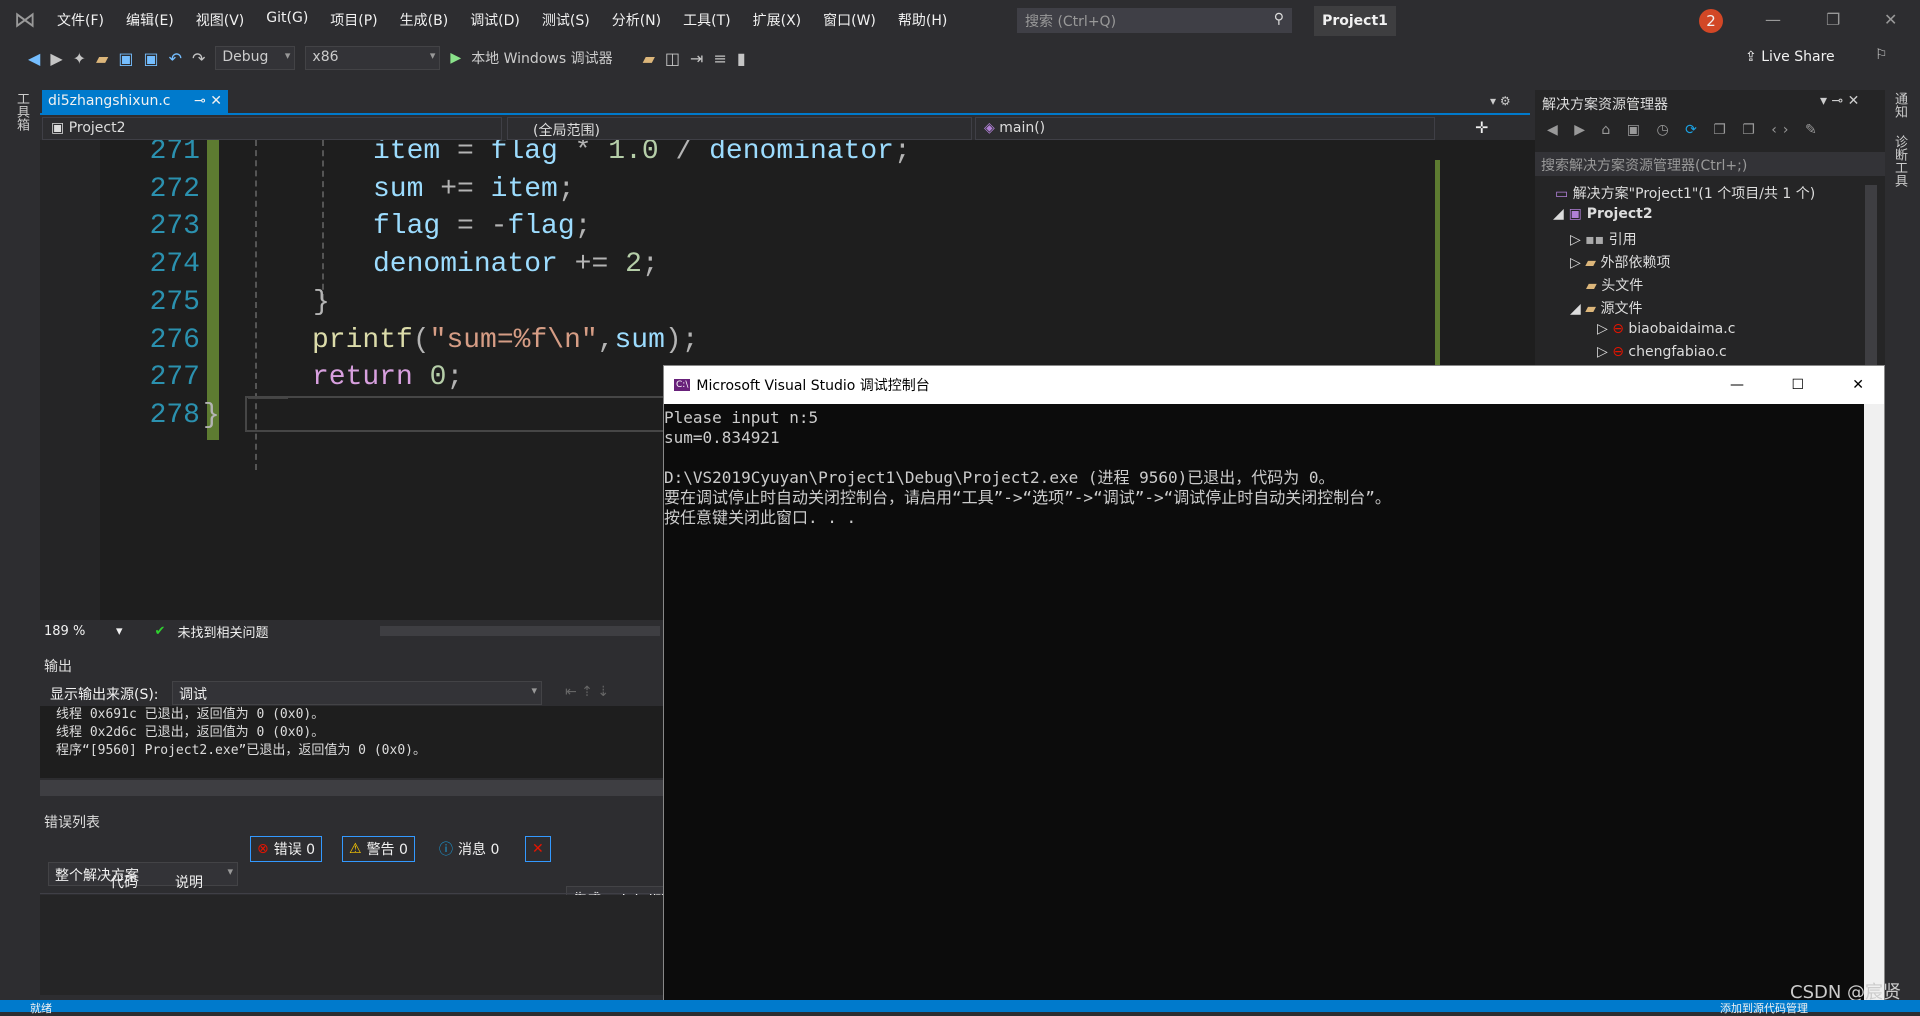 The width and height of the screenshot is (1920, 1016). Describe the element at coordinates (41, 1008) in the screenshot. I see `status-ready: 就绪` at that location.